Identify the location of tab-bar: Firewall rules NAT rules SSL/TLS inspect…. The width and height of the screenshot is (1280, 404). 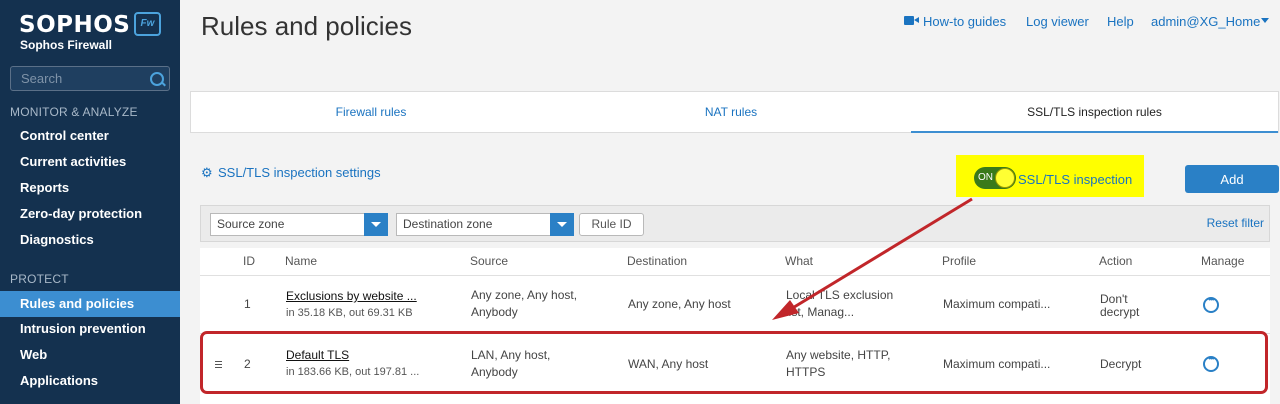
(734, 112).